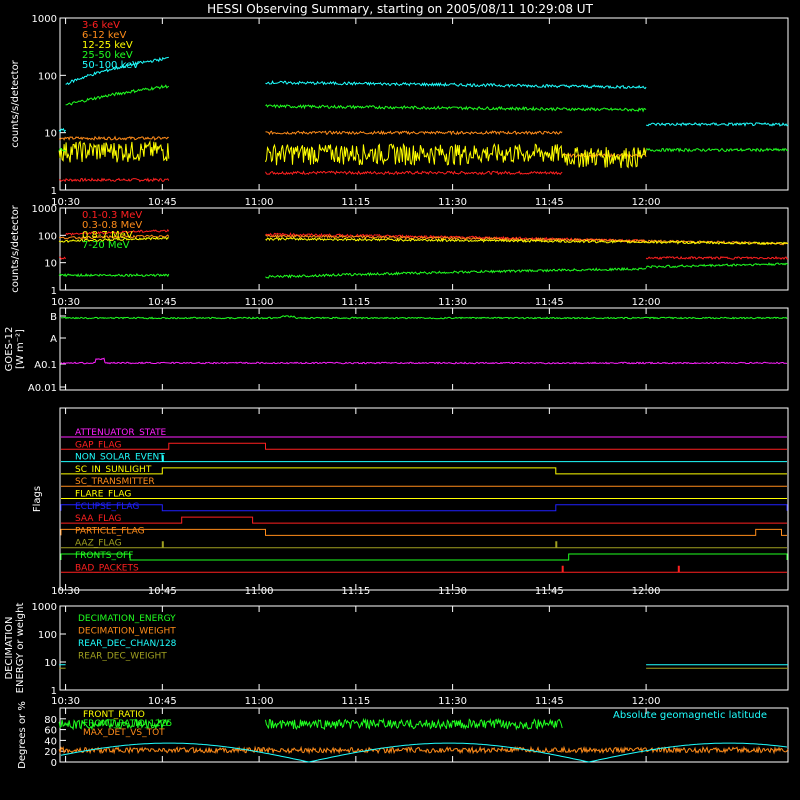  I want to click on legend-entry: 7-20 MeV, so click(106, 245).